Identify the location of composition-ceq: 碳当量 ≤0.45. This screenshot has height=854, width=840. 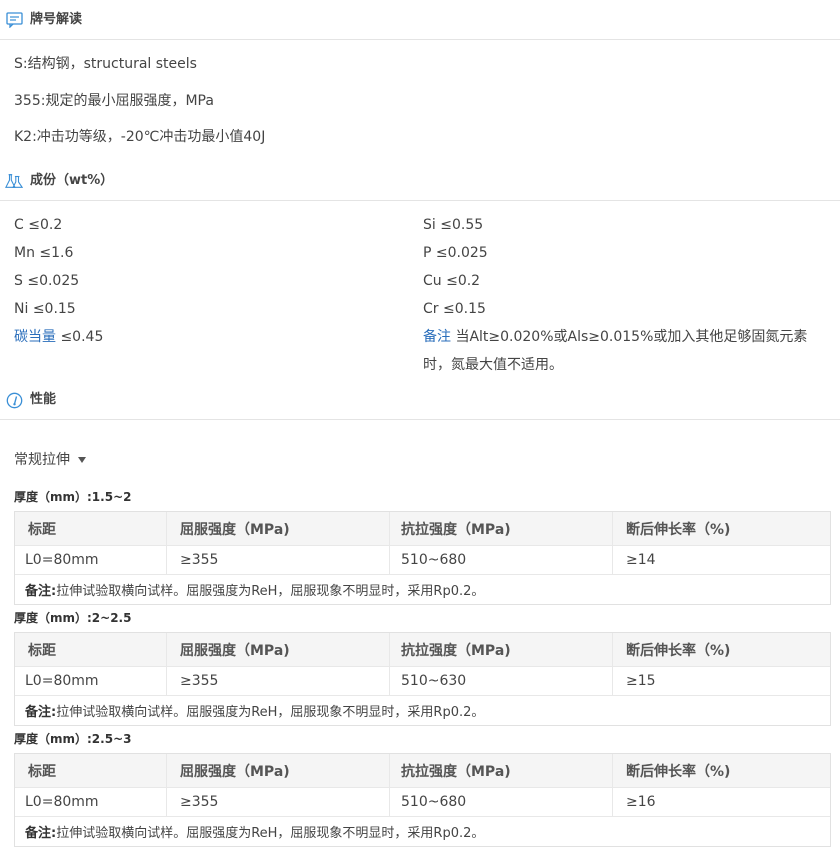
(58, 337).